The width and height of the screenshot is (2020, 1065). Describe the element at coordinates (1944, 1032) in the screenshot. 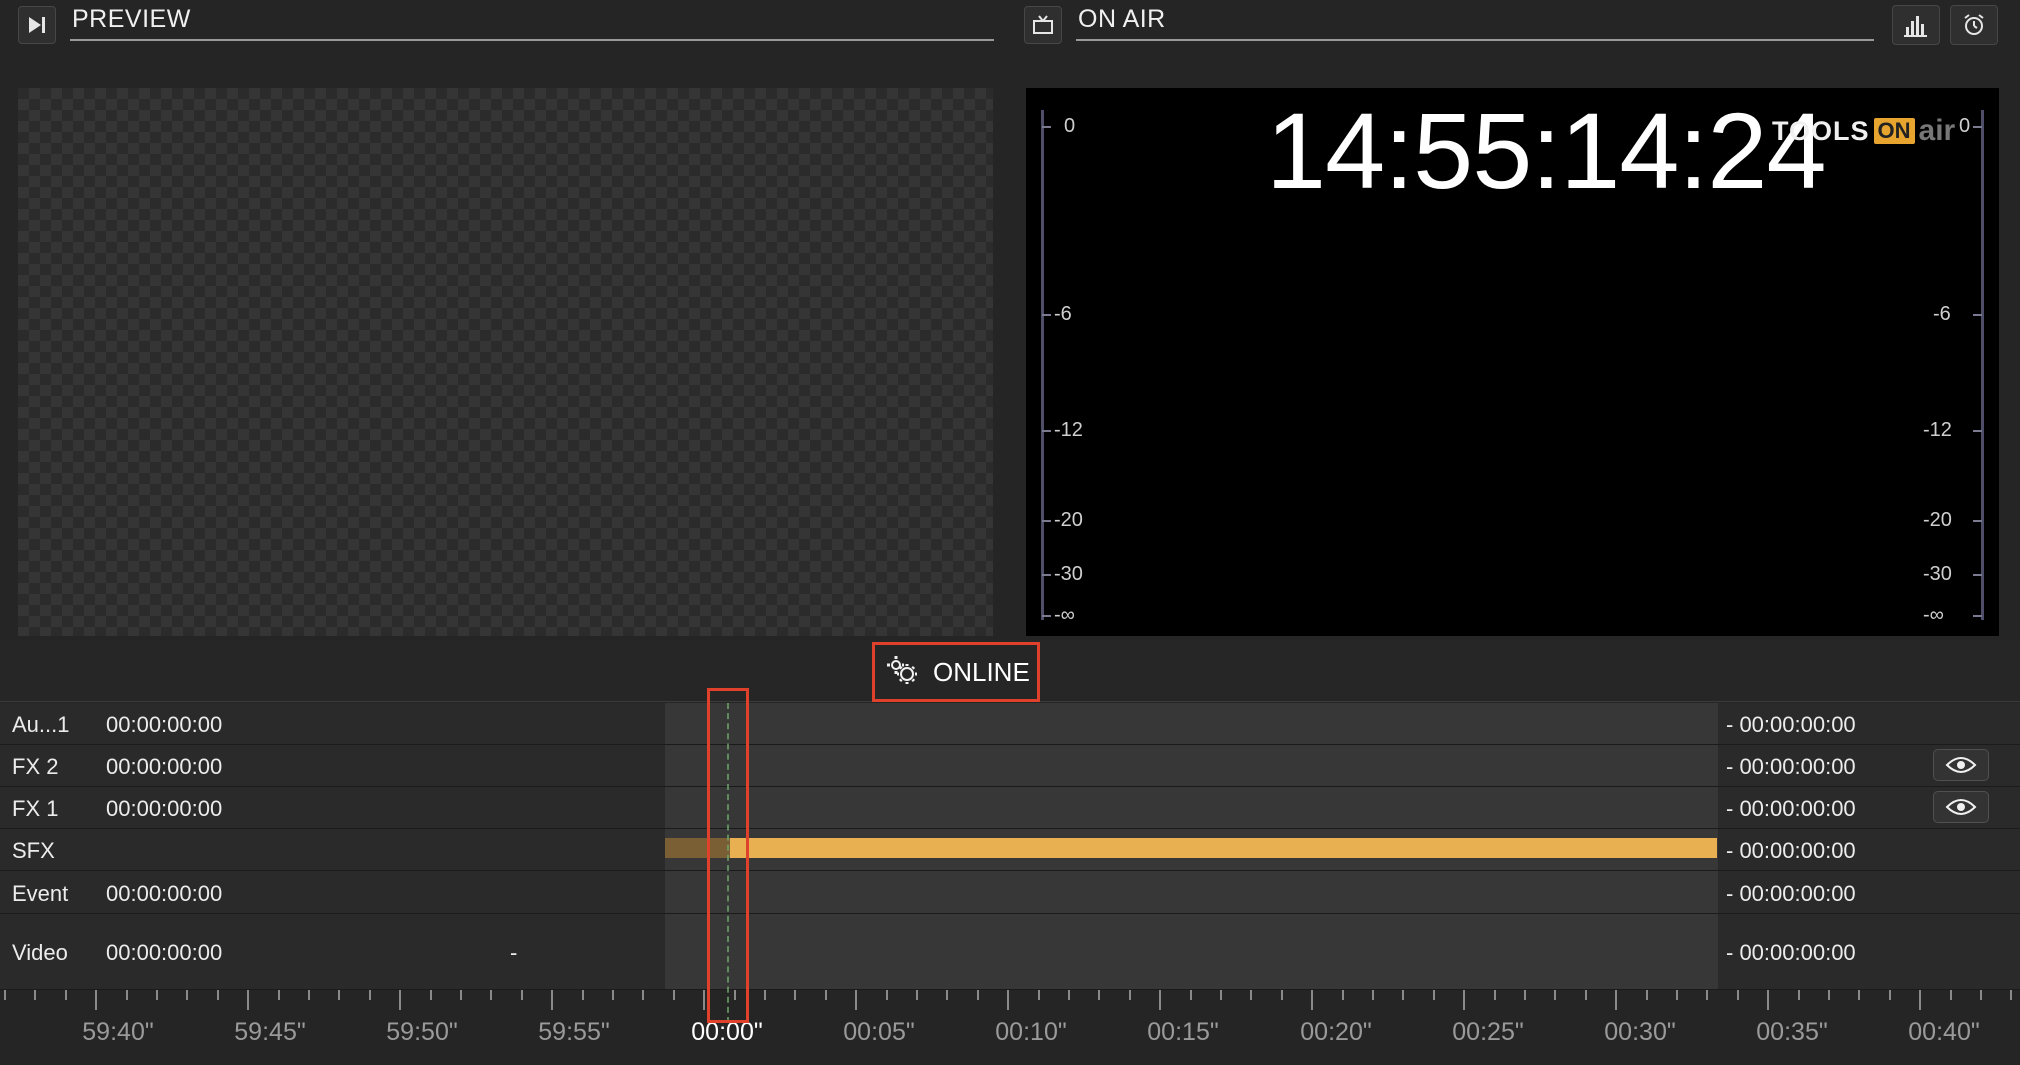

I see `ruler-label: 00:40"` at that location.